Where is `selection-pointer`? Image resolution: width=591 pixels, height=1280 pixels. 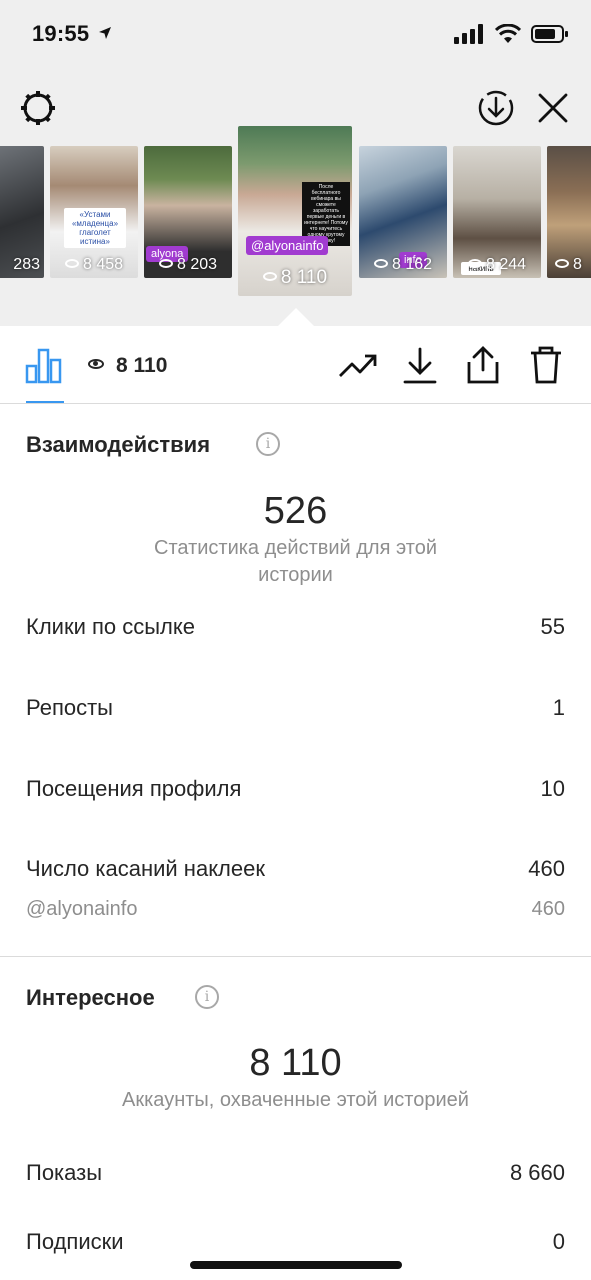
selection-pointer is located at coordinates (296, 317).